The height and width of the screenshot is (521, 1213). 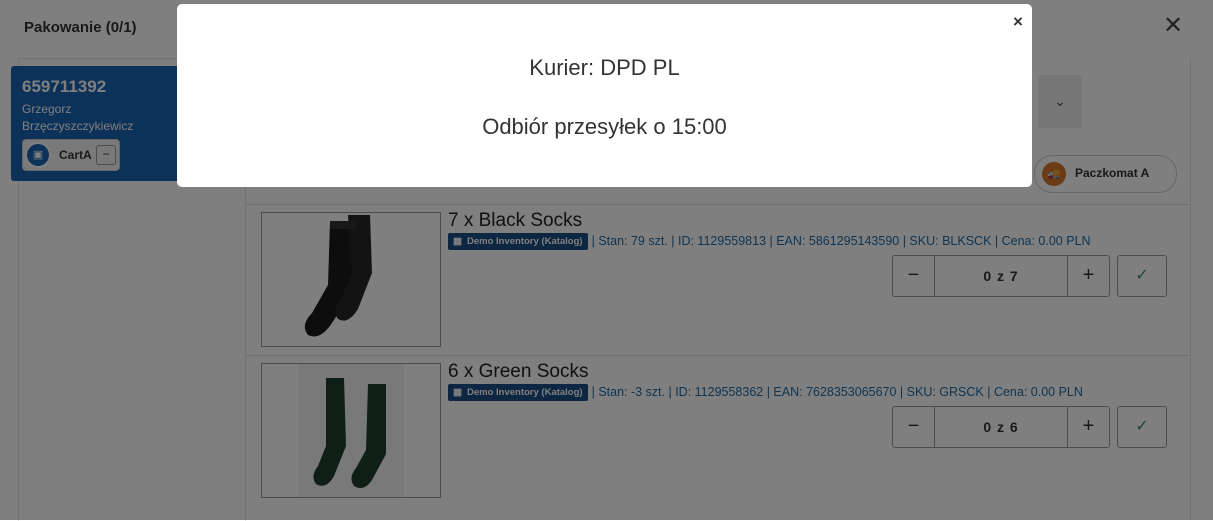 I want to click on close-icon: ×, so click(x=1018, y=22).